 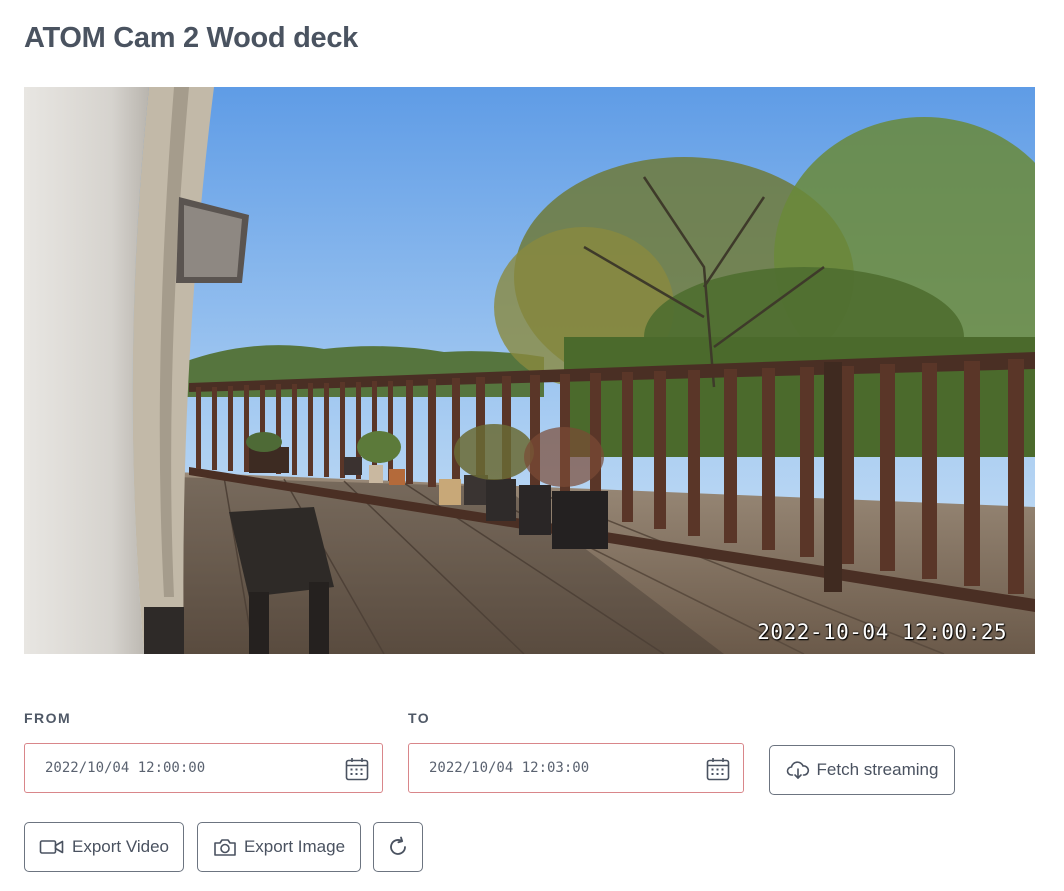 I want to click on export-image-label: Export Image, so click(x=294, y=846).